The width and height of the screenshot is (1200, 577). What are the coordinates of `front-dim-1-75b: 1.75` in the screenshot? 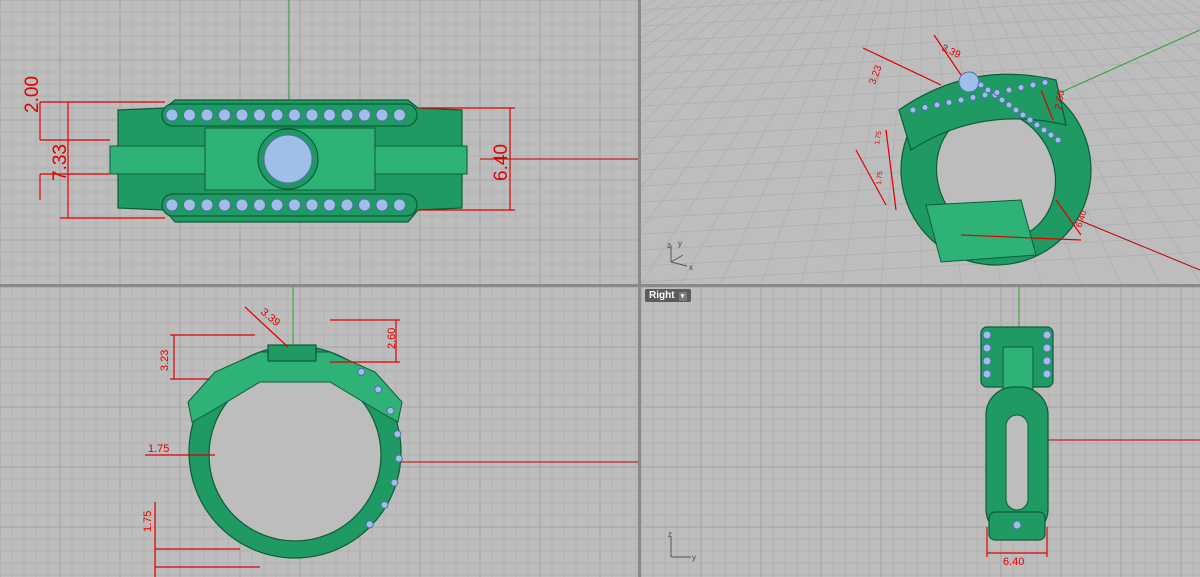 It's located at (148, 521).